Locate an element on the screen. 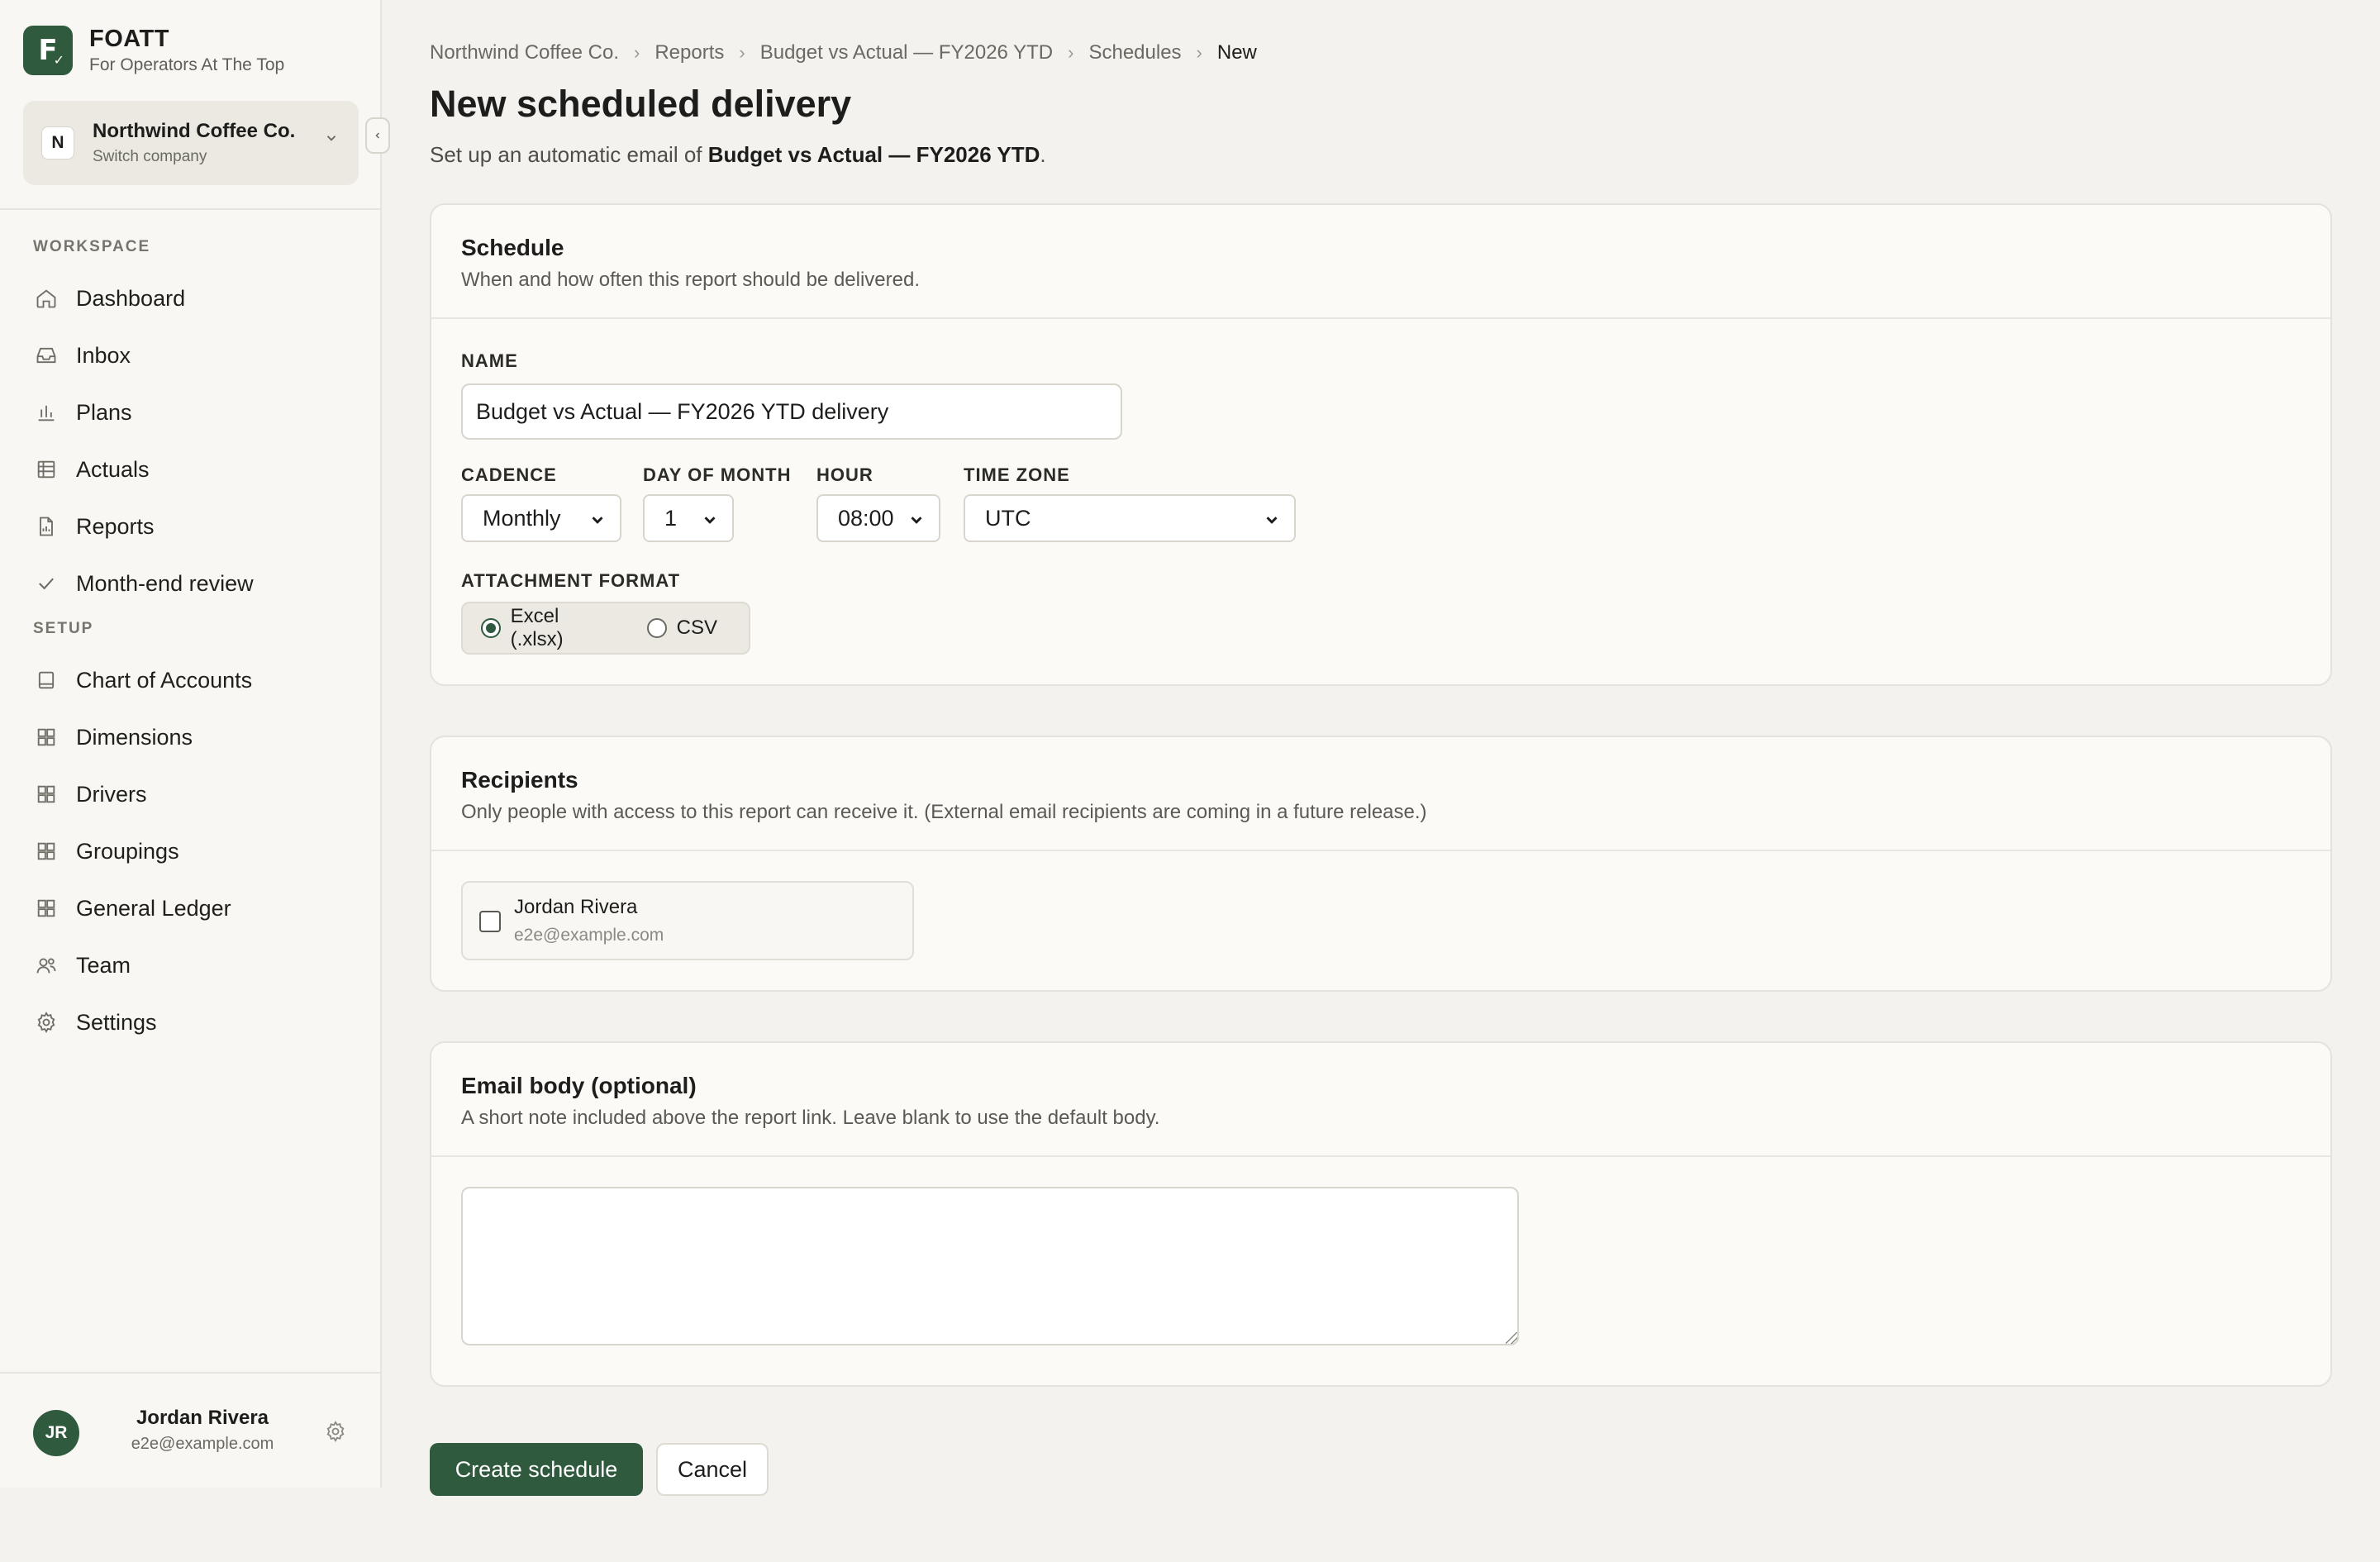  sidebar-item-label: Inbox is located at coordinates (103, 355).